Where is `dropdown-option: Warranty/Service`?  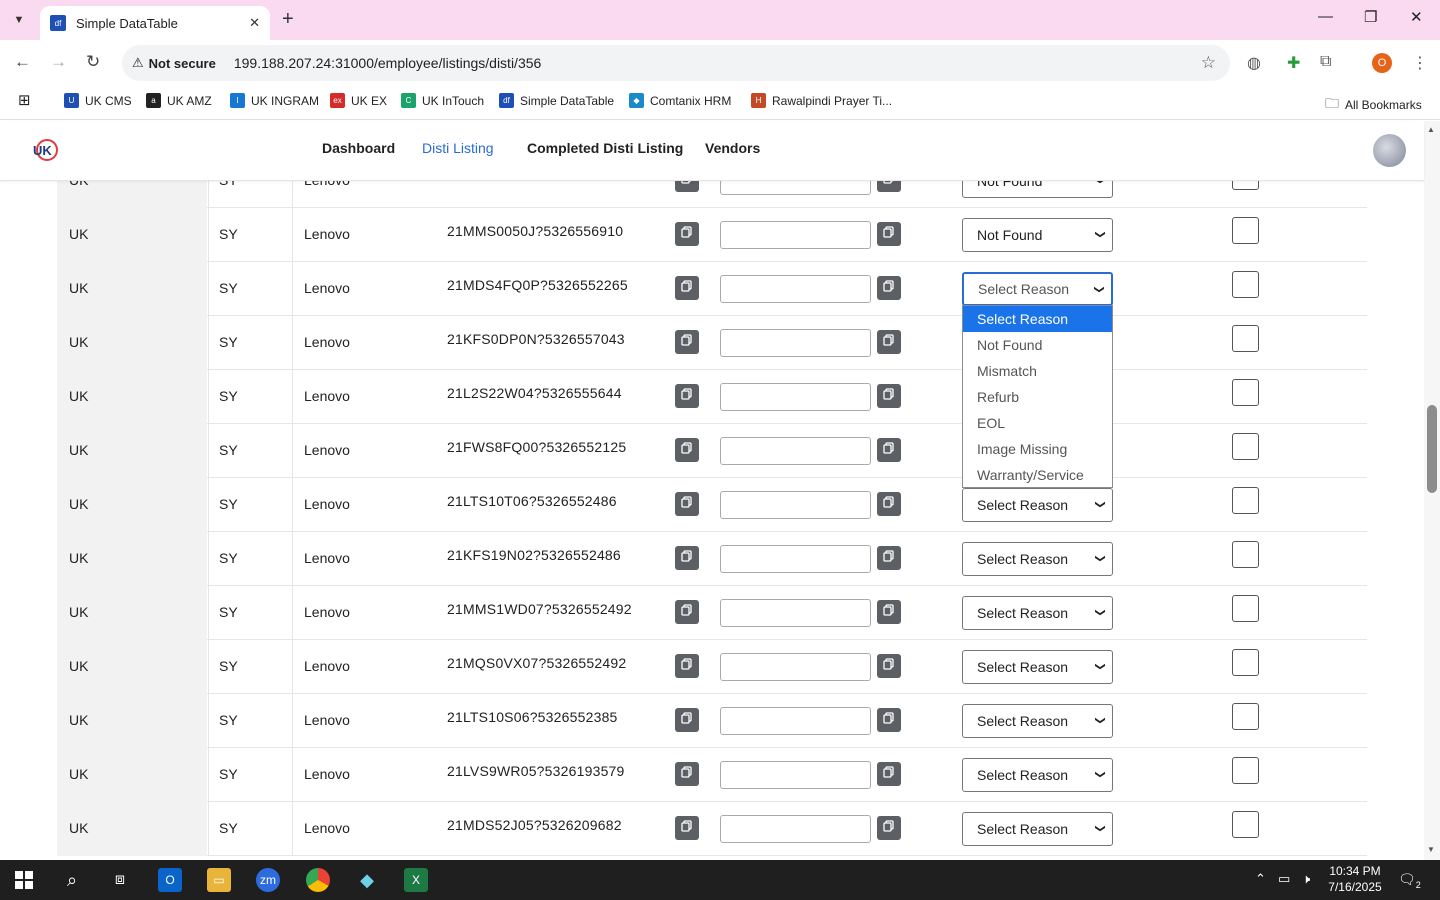
dropdown-option: Warranty/Service is located at coordinates (1037, 475).